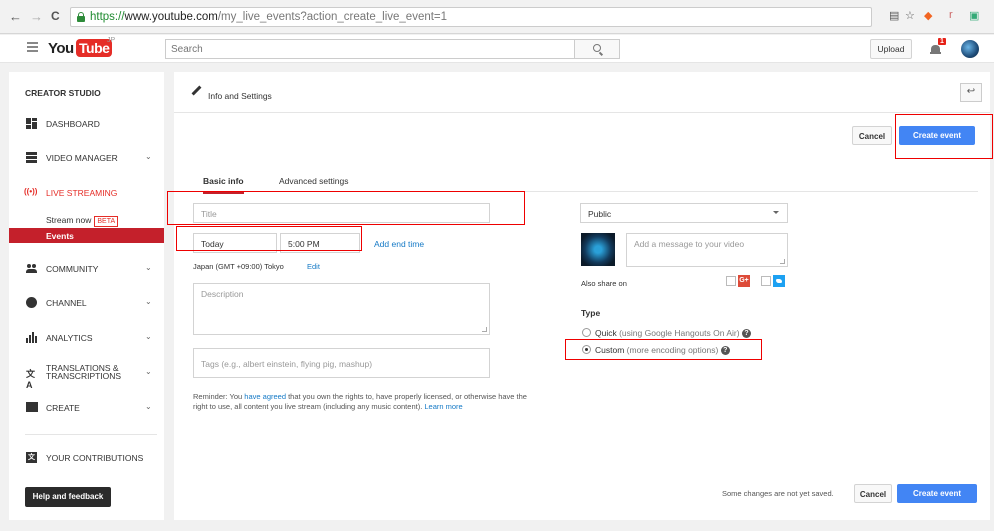 The height and width of the screenshot is (531, 994). Describe the element at coordinates (36, 16) in the screenshot. I see `forward-icon: →` at that location.